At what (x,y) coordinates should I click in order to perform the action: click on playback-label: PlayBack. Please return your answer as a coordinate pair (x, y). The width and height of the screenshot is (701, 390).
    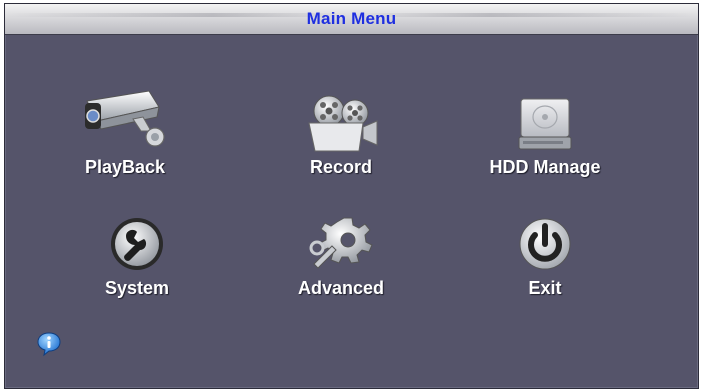
    Looking at the image, I should click on (125, 167).